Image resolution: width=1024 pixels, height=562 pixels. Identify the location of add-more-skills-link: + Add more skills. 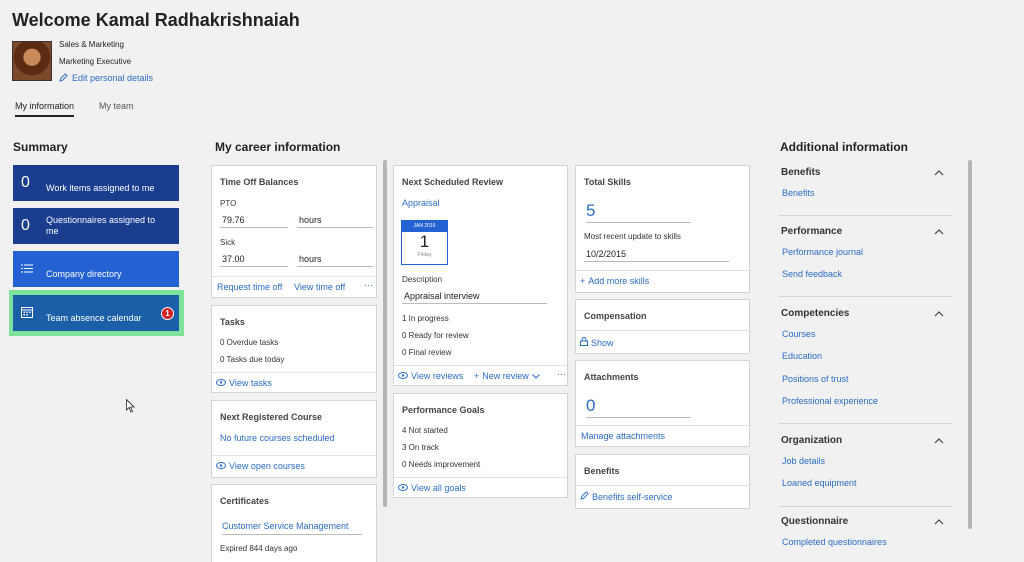
(614, 281).